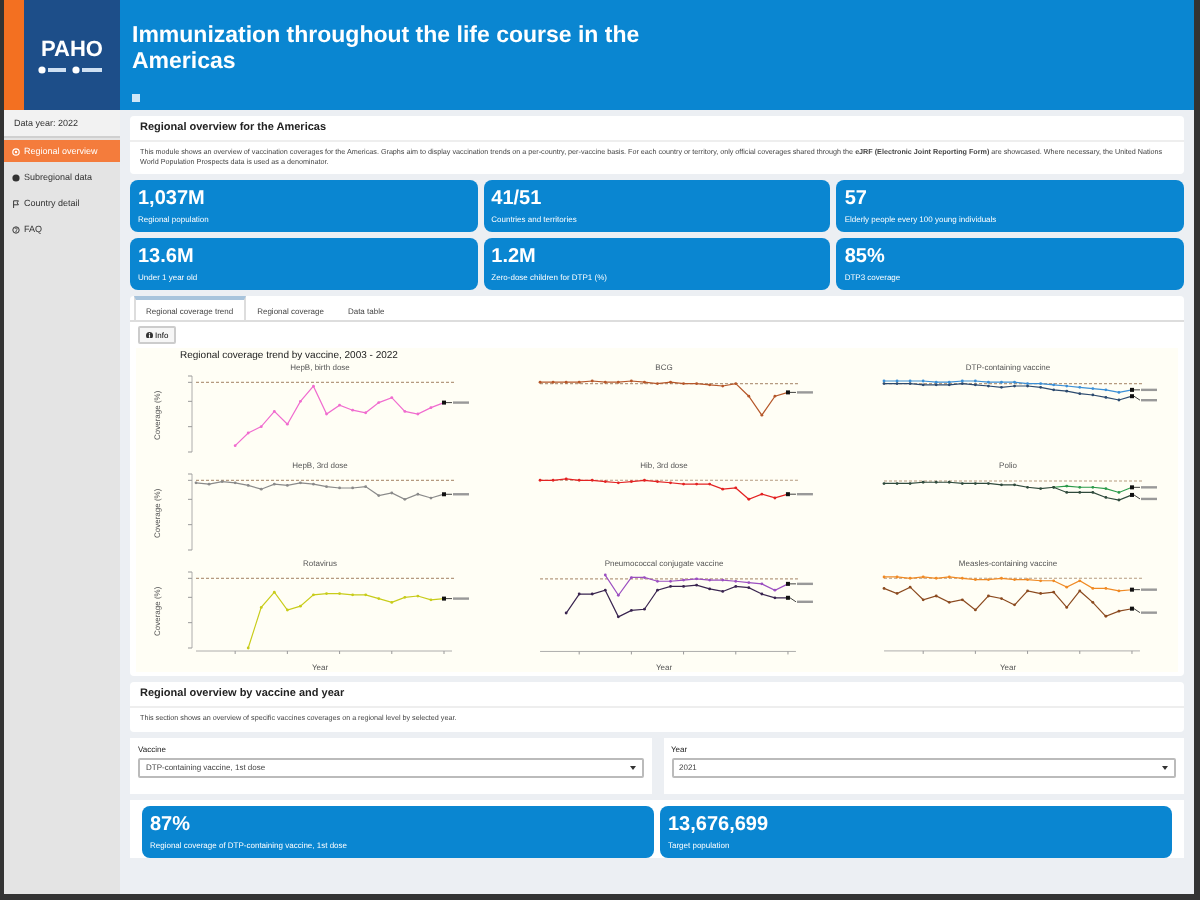  What do you see at coordinates (864, 257) in the screenshot?
I see `kpi-value: 85%` at bounding box center [864, 257].